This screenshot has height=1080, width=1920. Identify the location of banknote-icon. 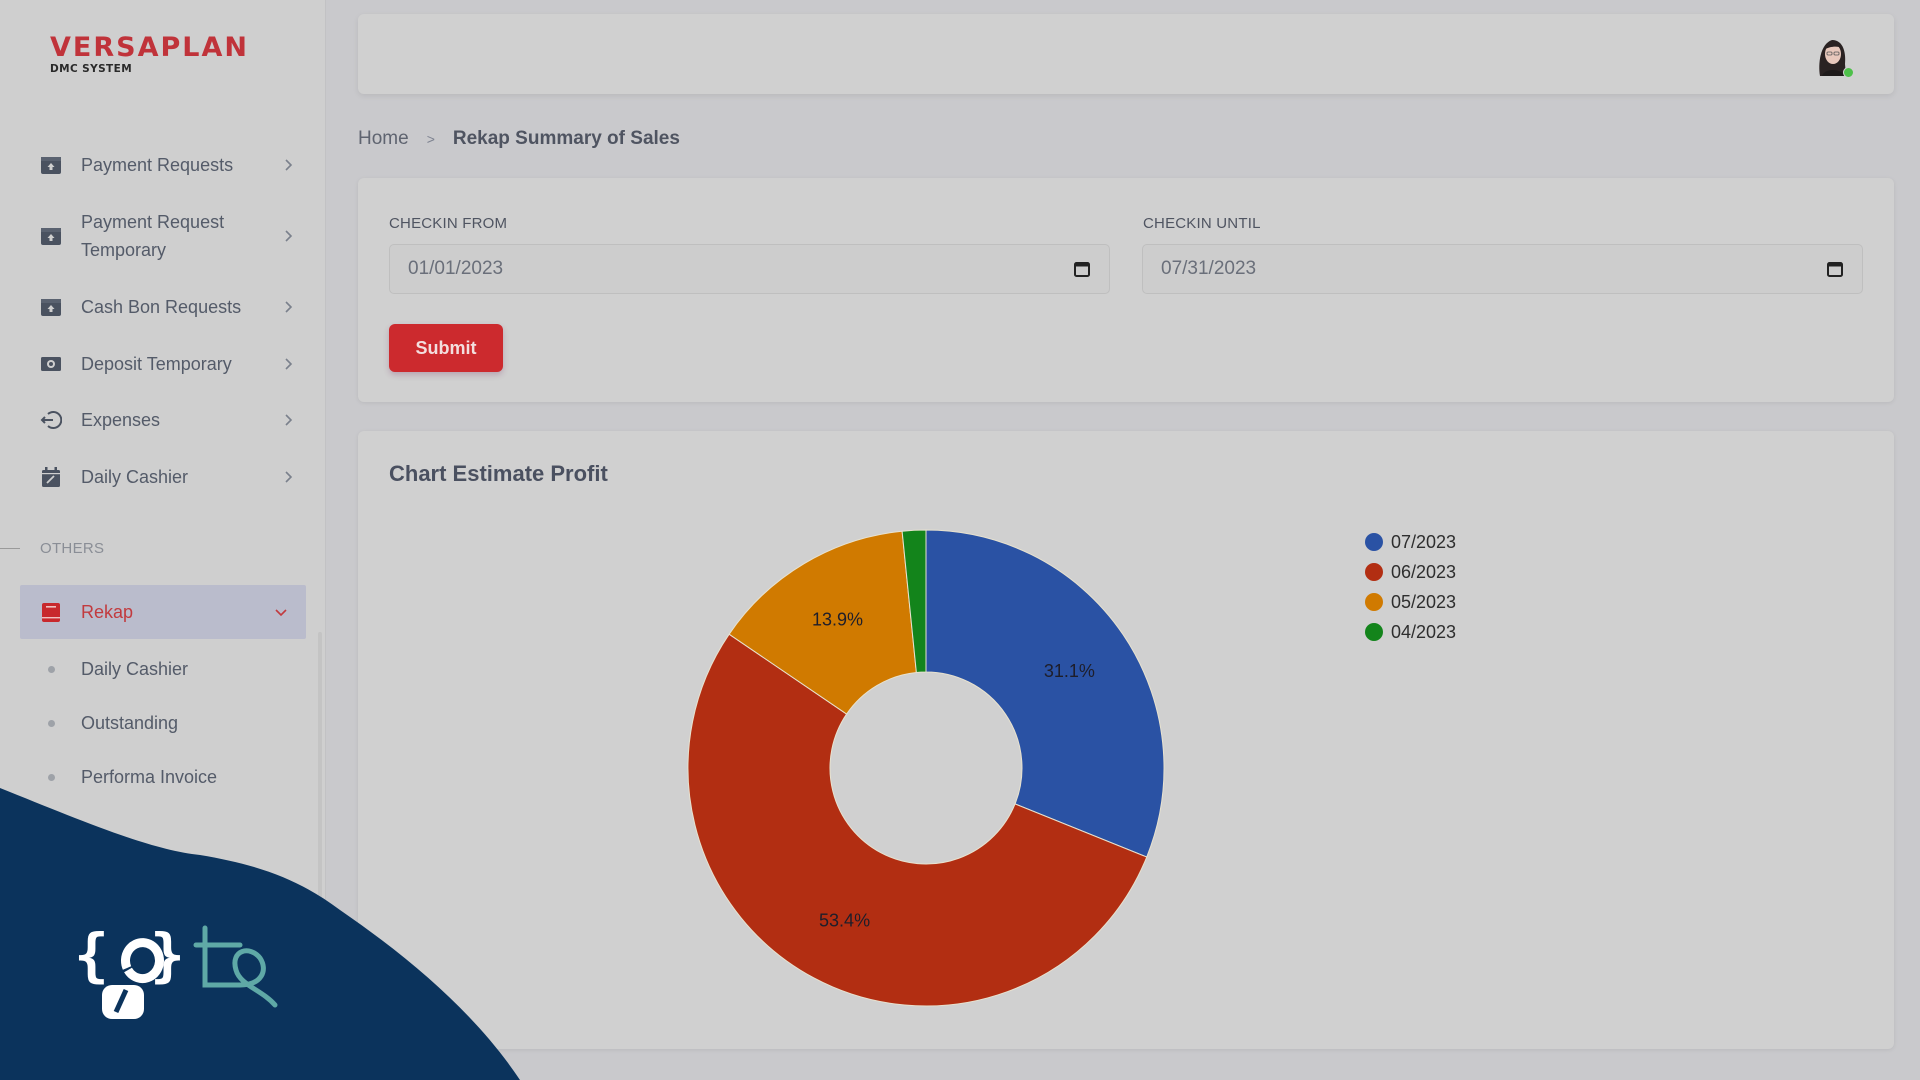
(51, 364).